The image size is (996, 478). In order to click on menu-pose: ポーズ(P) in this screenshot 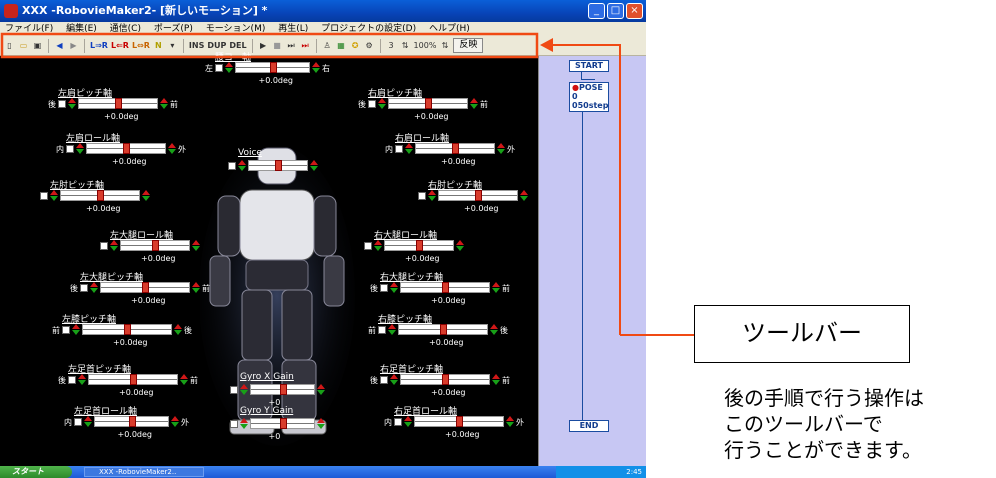, I will do `click(173, 29)`.